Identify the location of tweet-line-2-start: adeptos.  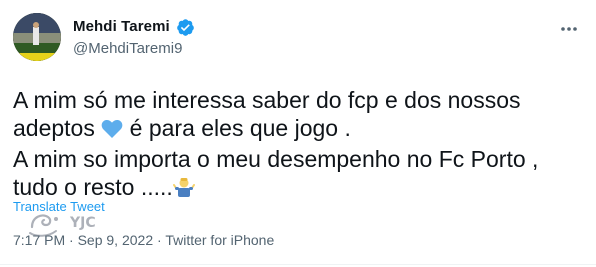
(57, 128).